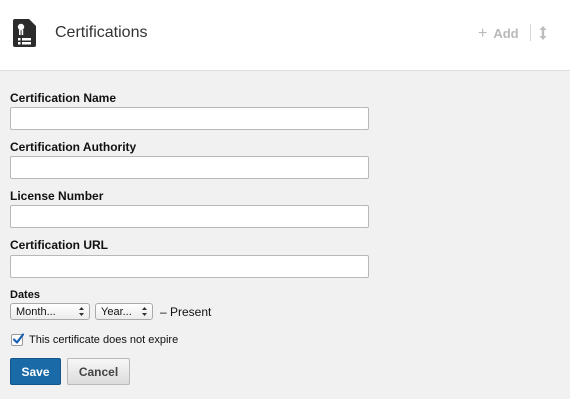 This screenshot has height=399, width=570. I want to click on checkmark-icon, so click(18, 338).